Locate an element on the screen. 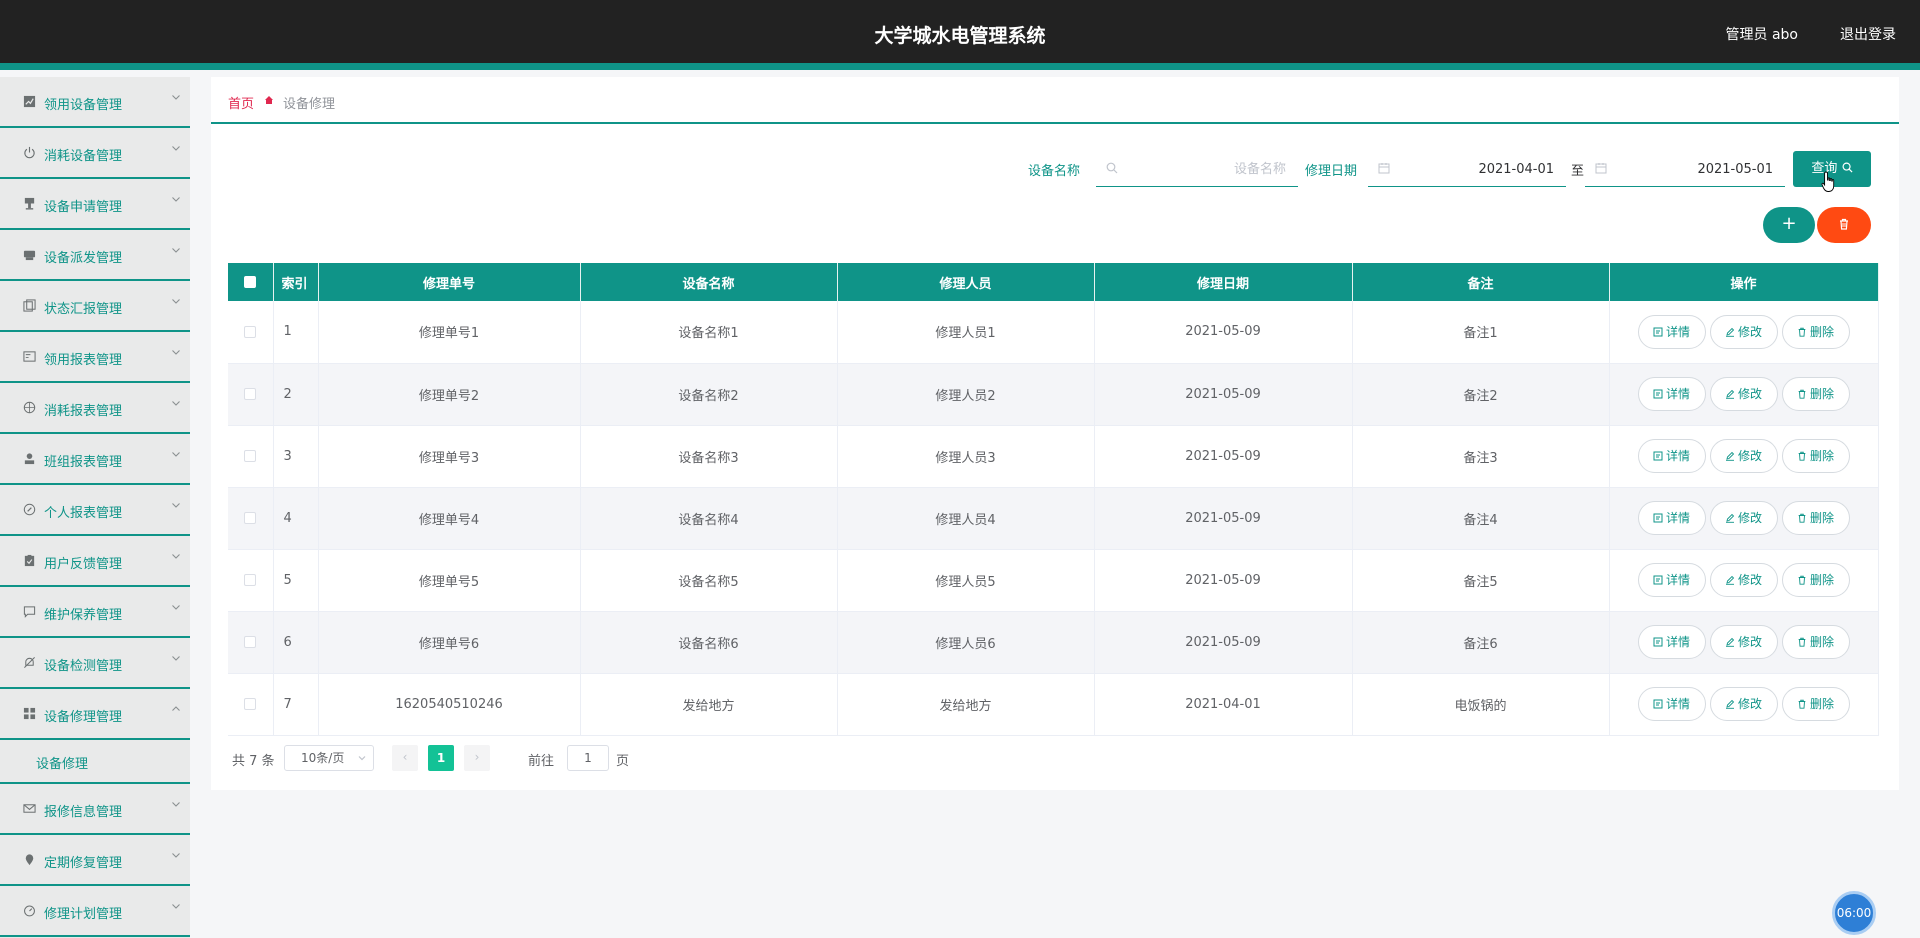  date-start-field is located at coordinates (1467, 169).